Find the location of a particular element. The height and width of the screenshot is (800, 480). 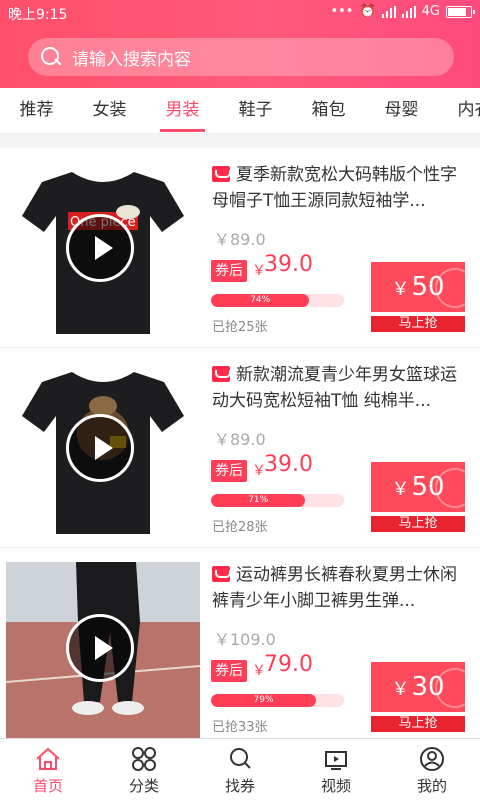

progress-bar: 71% is located at coordinates (277, 500).